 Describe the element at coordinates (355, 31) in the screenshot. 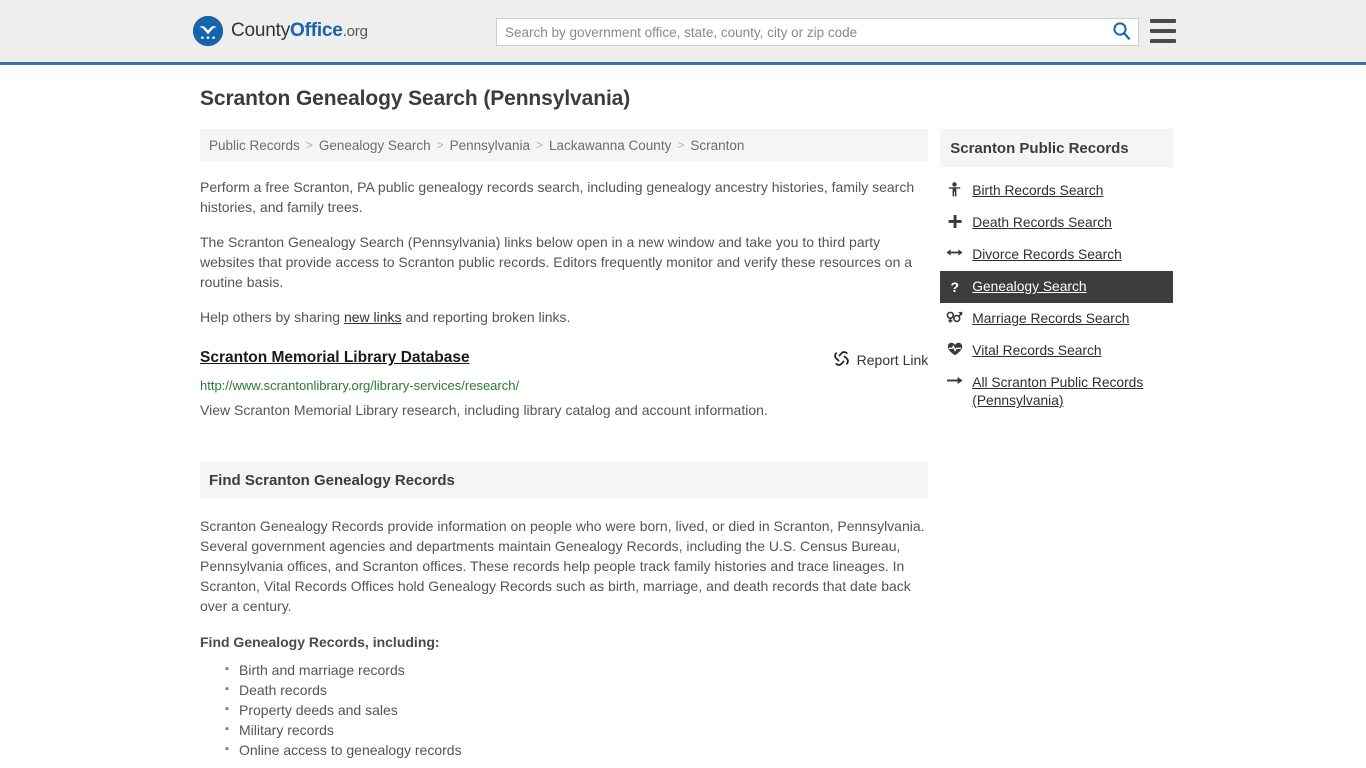

I see `brand-part-tld: .org` at that location.